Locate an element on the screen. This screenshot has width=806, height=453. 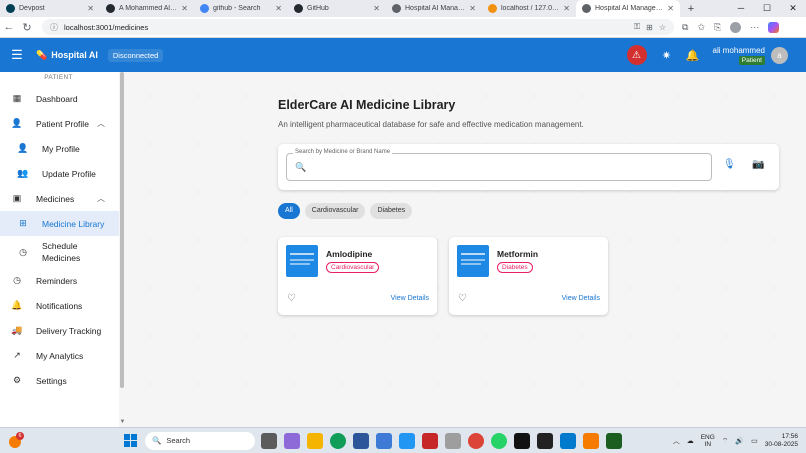
favorites-icon: ✩ is located at coordinates (701, 27).